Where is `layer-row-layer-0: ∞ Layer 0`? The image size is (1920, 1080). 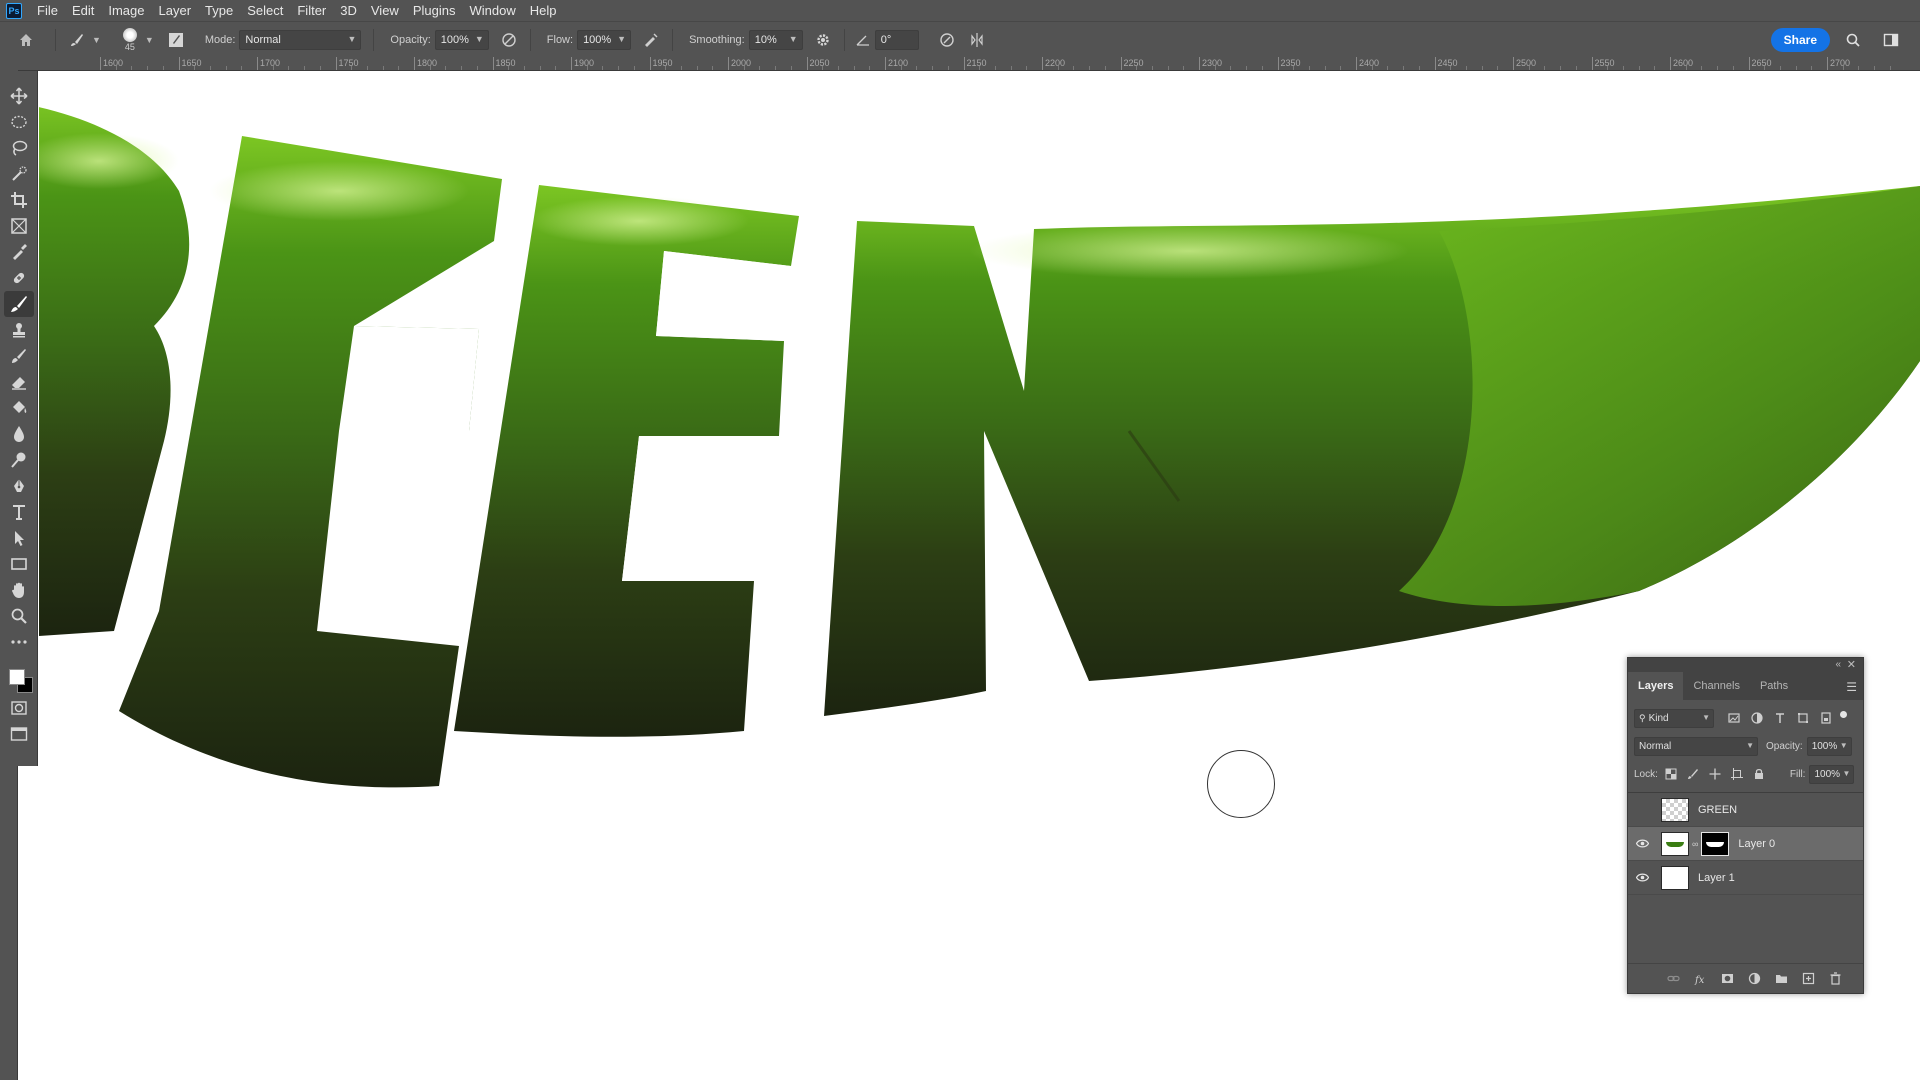 layer-row-layer-0: ∞ Layer 0 is located at coordinates (1745, 844).